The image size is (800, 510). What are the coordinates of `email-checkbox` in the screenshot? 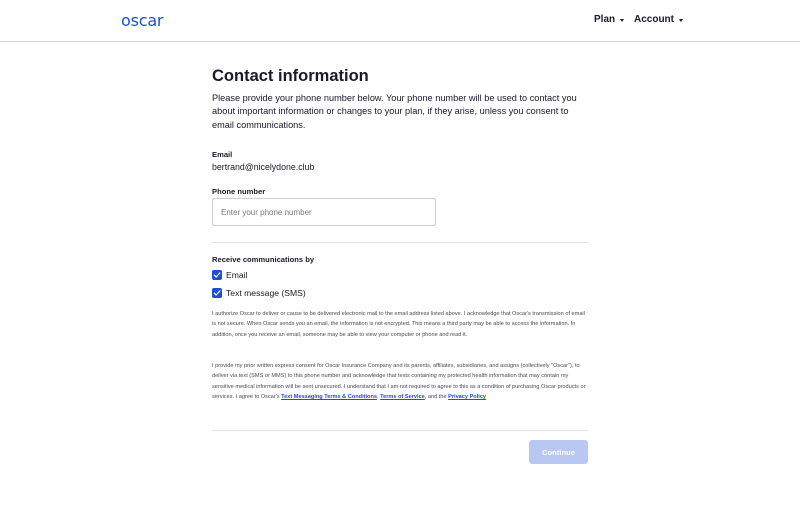 It's located at (217, 275).